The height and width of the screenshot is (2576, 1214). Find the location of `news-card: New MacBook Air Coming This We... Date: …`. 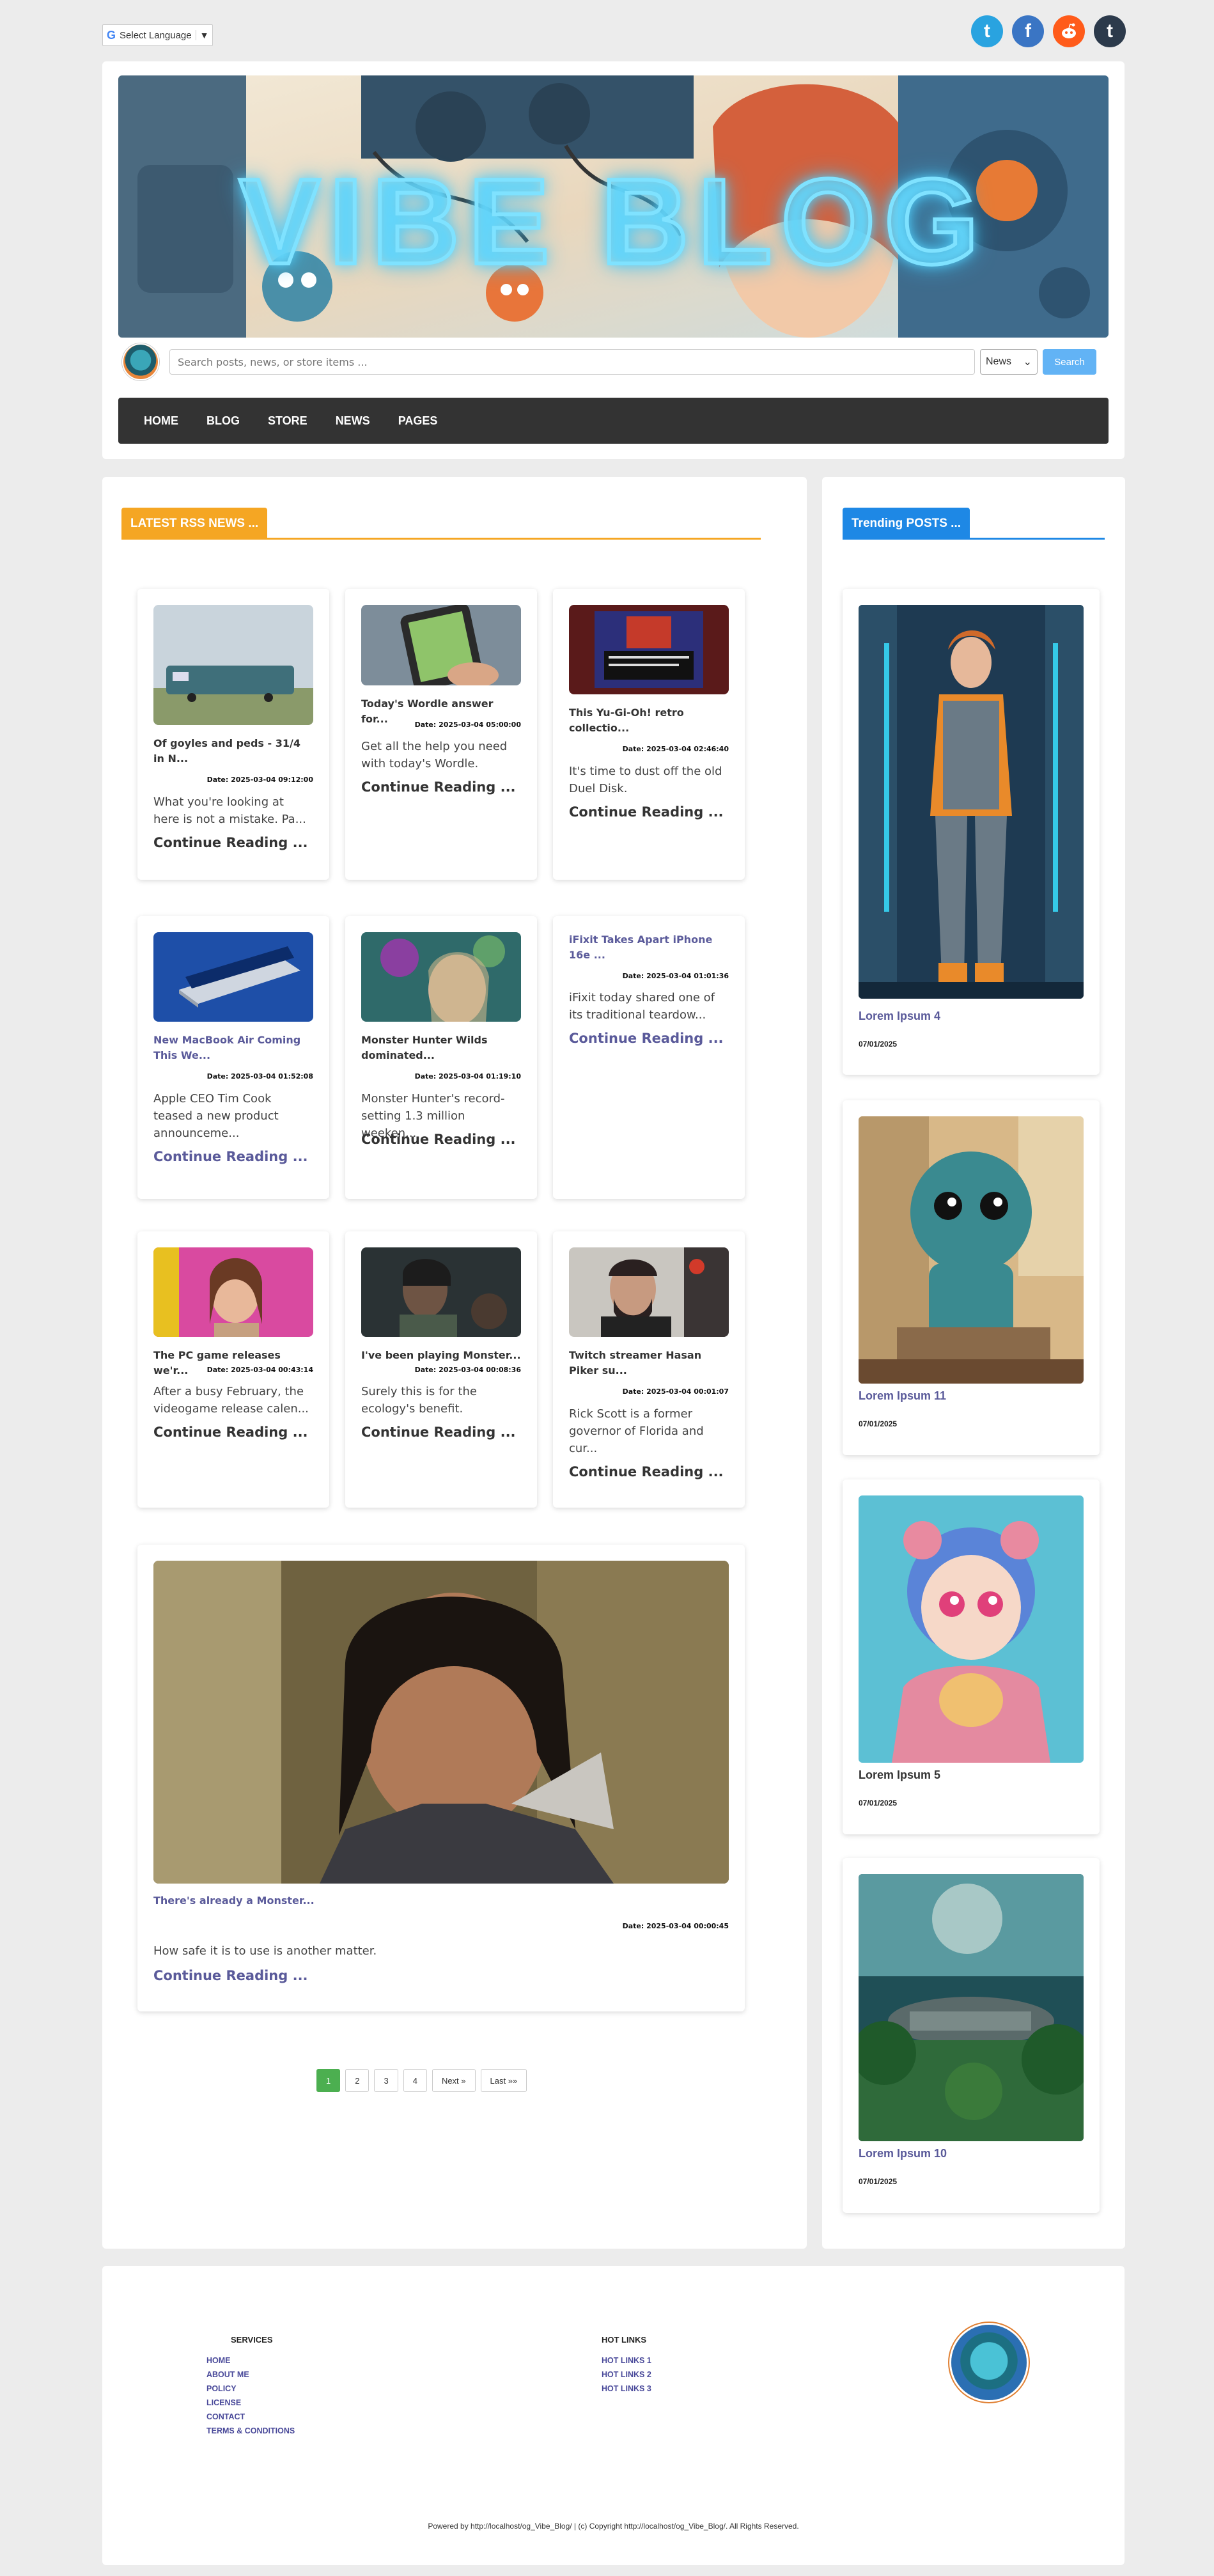

news-card: New MacBook Air Coming This We... Date: … is located at coordinates (233, 1057).